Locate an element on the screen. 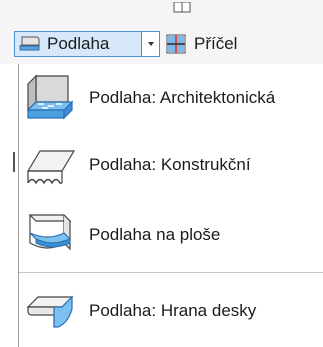 The image size is (323, 347). mullion-button: Příčel is located at coordinates (201, 44).